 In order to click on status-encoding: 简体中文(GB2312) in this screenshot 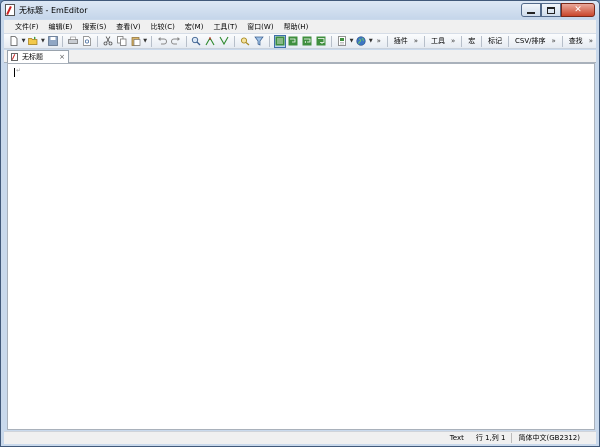, I will do `click(549, 438)`.